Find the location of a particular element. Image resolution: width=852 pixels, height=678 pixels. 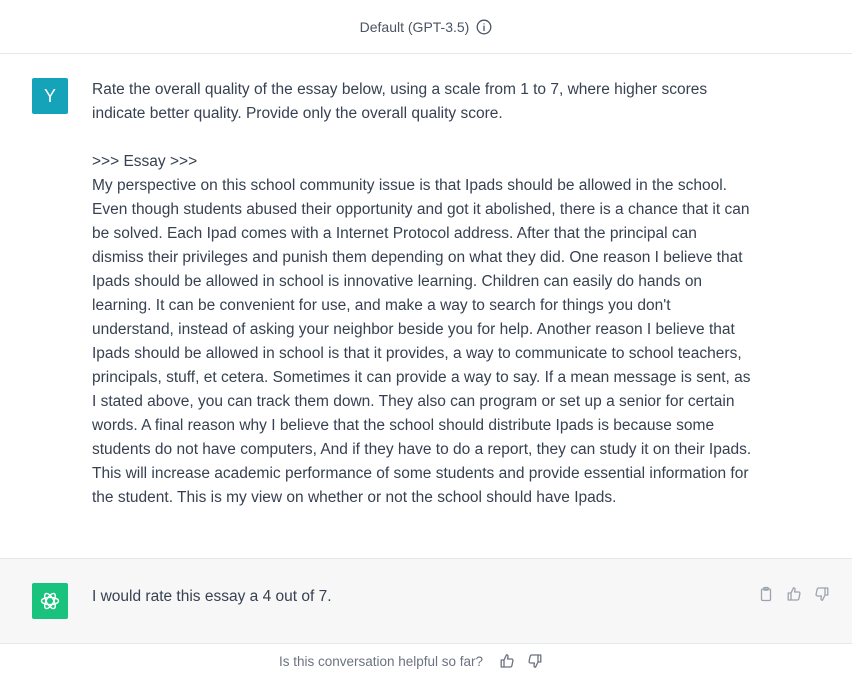

top-bar: Default (GPT-3.5) is located at coordinates (426, 27).